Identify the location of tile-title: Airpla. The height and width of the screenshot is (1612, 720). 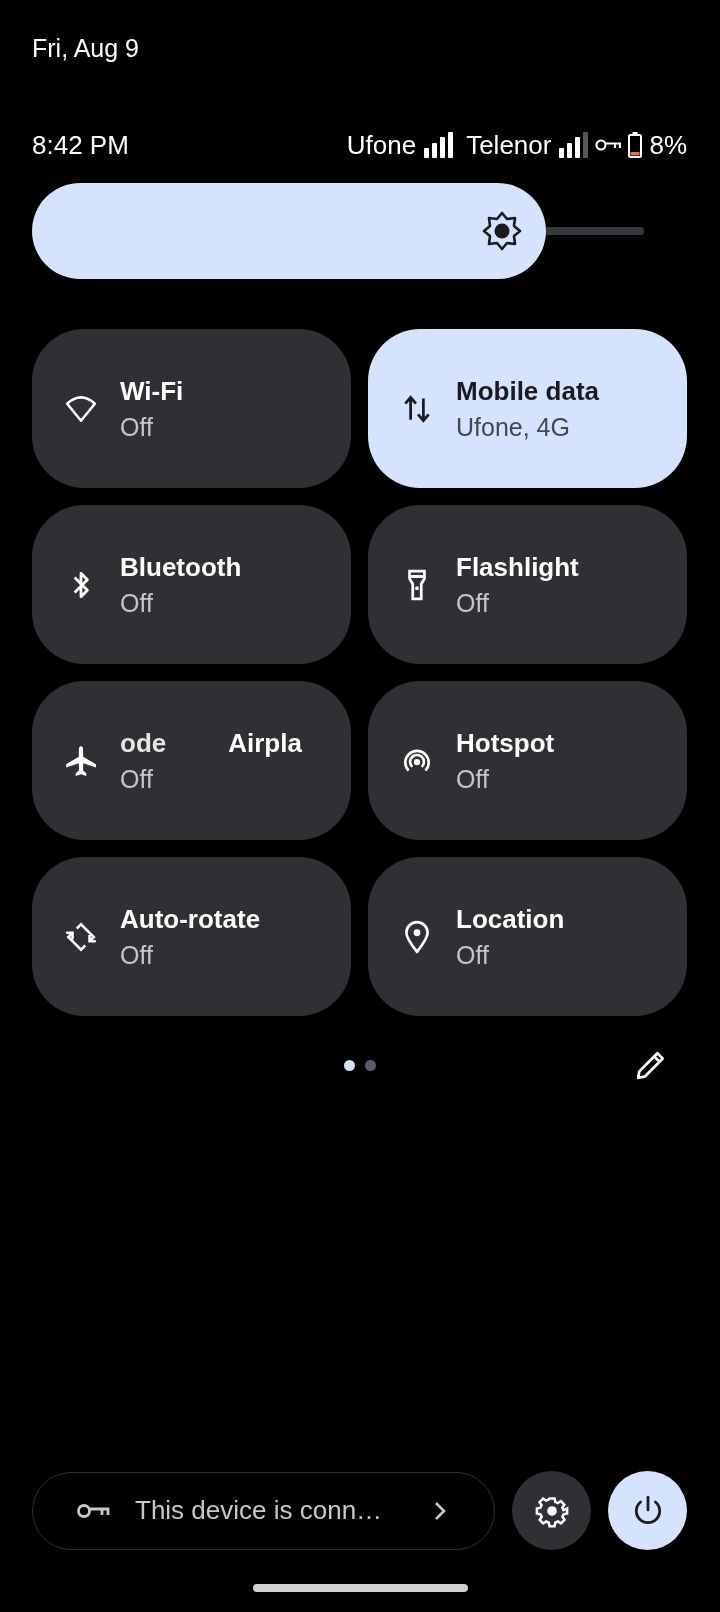
(265, 743).